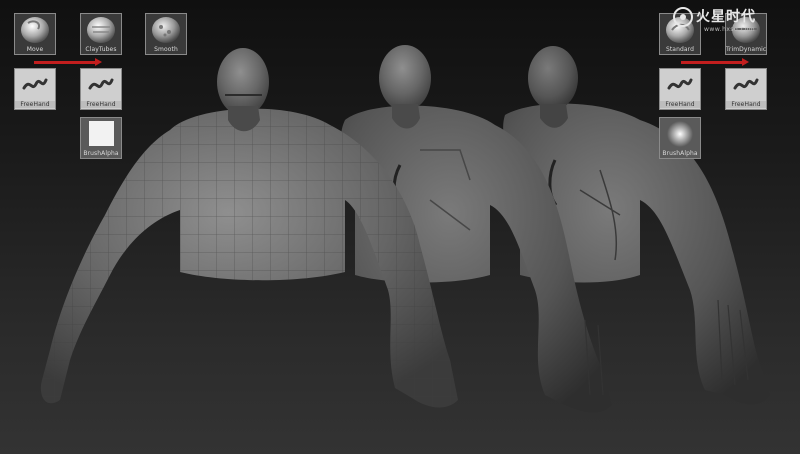 The image size is (800, 454). What do you see at coordinates (101, 49) in the screenshot?
I see `tool-label: ClayTubes` at bounding box center [101, 49].